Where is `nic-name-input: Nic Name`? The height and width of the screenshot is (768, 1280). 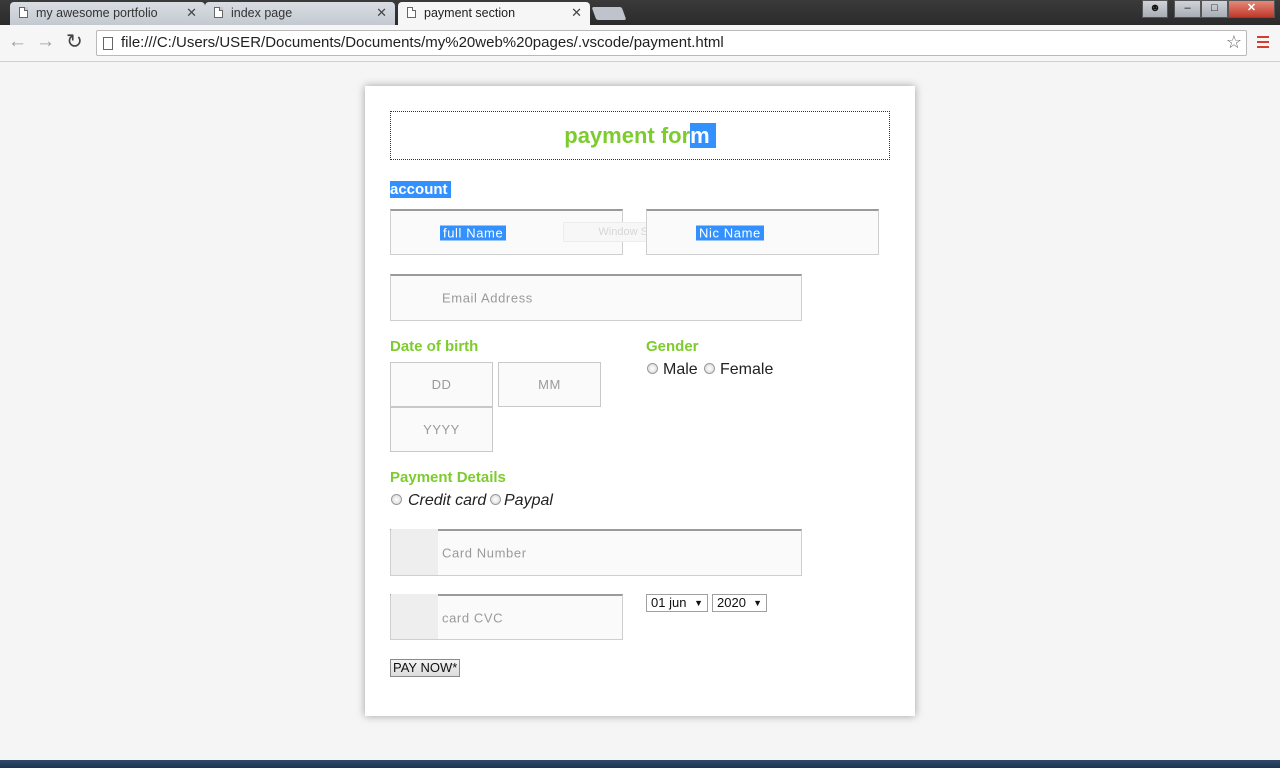 nic-name-input: Nic Name is located at coordinates (762, 232).